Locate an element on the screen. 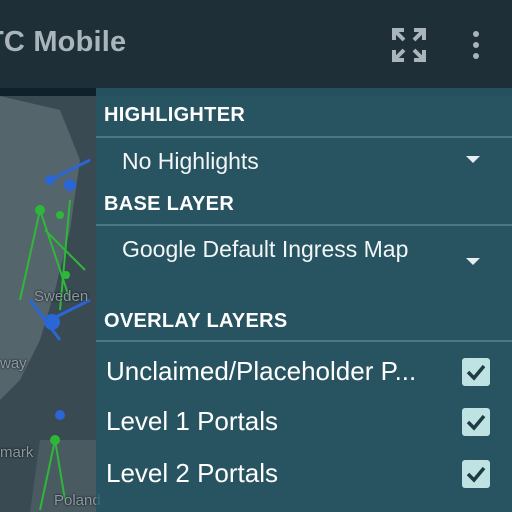  app-title: TC Mobile is located at coordinates (63, 42).